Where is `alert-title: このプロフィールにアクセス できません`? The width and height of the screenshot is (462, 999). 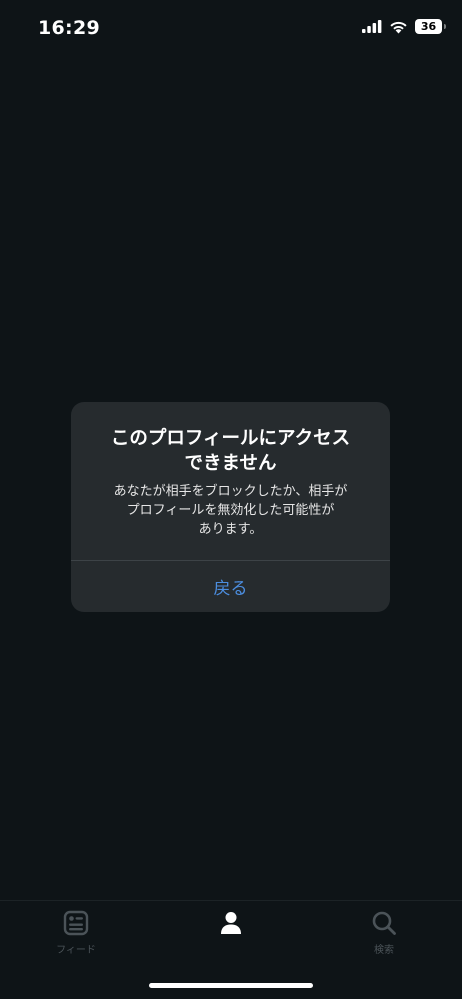
alert-title: このプロフィールにアクセス できません is located at coordinates (230, 439).